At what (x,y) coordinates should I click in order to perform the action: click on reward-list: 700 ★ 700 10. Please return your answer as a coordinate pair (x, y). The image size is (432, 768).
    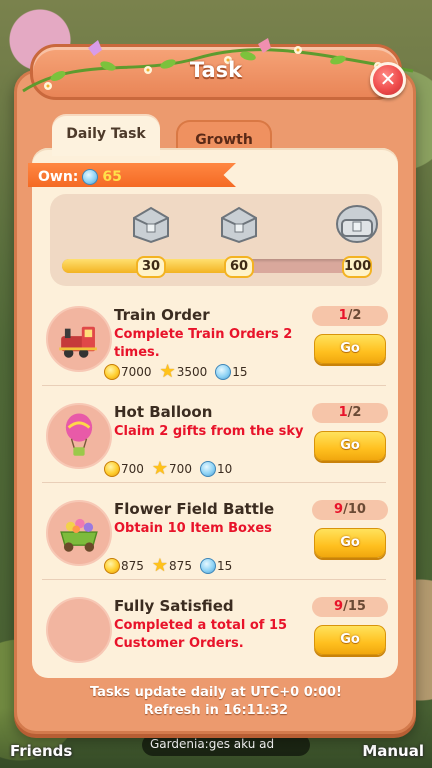
    Looking at the image, I should click on (168, 468).